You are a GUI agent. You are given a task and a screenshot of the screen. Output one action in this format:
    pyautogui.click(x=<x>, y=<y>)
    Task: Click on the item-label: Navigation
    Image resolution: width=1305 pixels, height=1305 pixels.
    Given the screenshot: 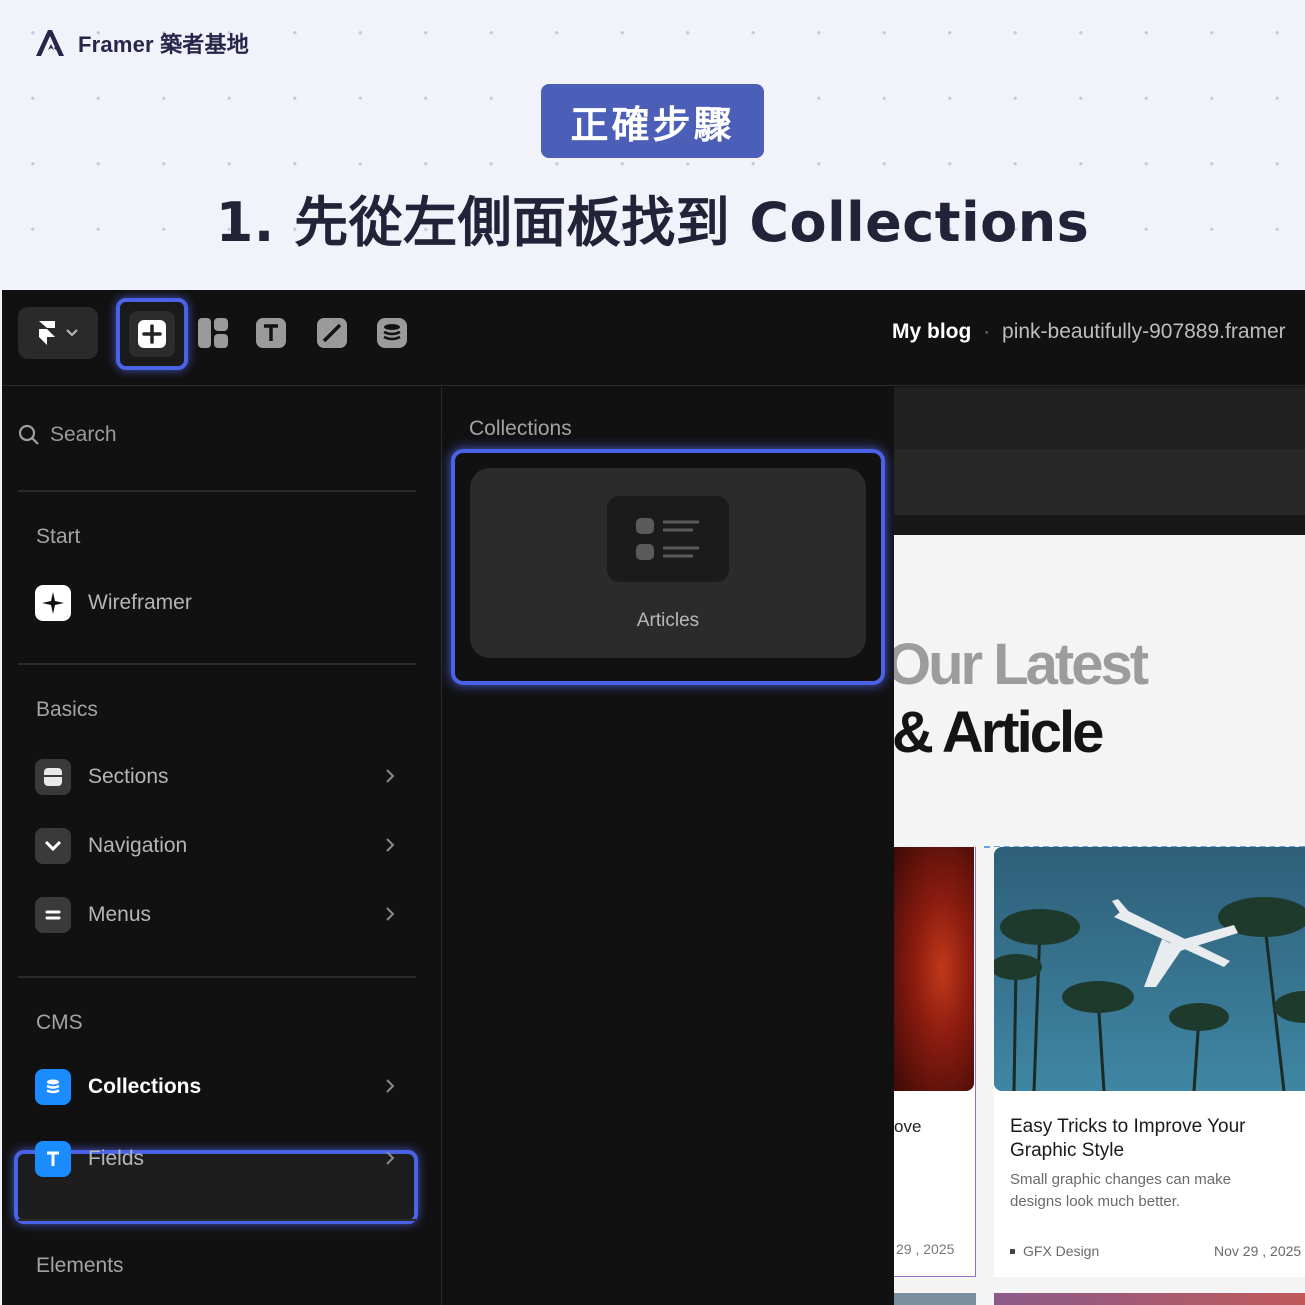 What is the action you would take?
    pyautogui.click(x=138, y=845)
    